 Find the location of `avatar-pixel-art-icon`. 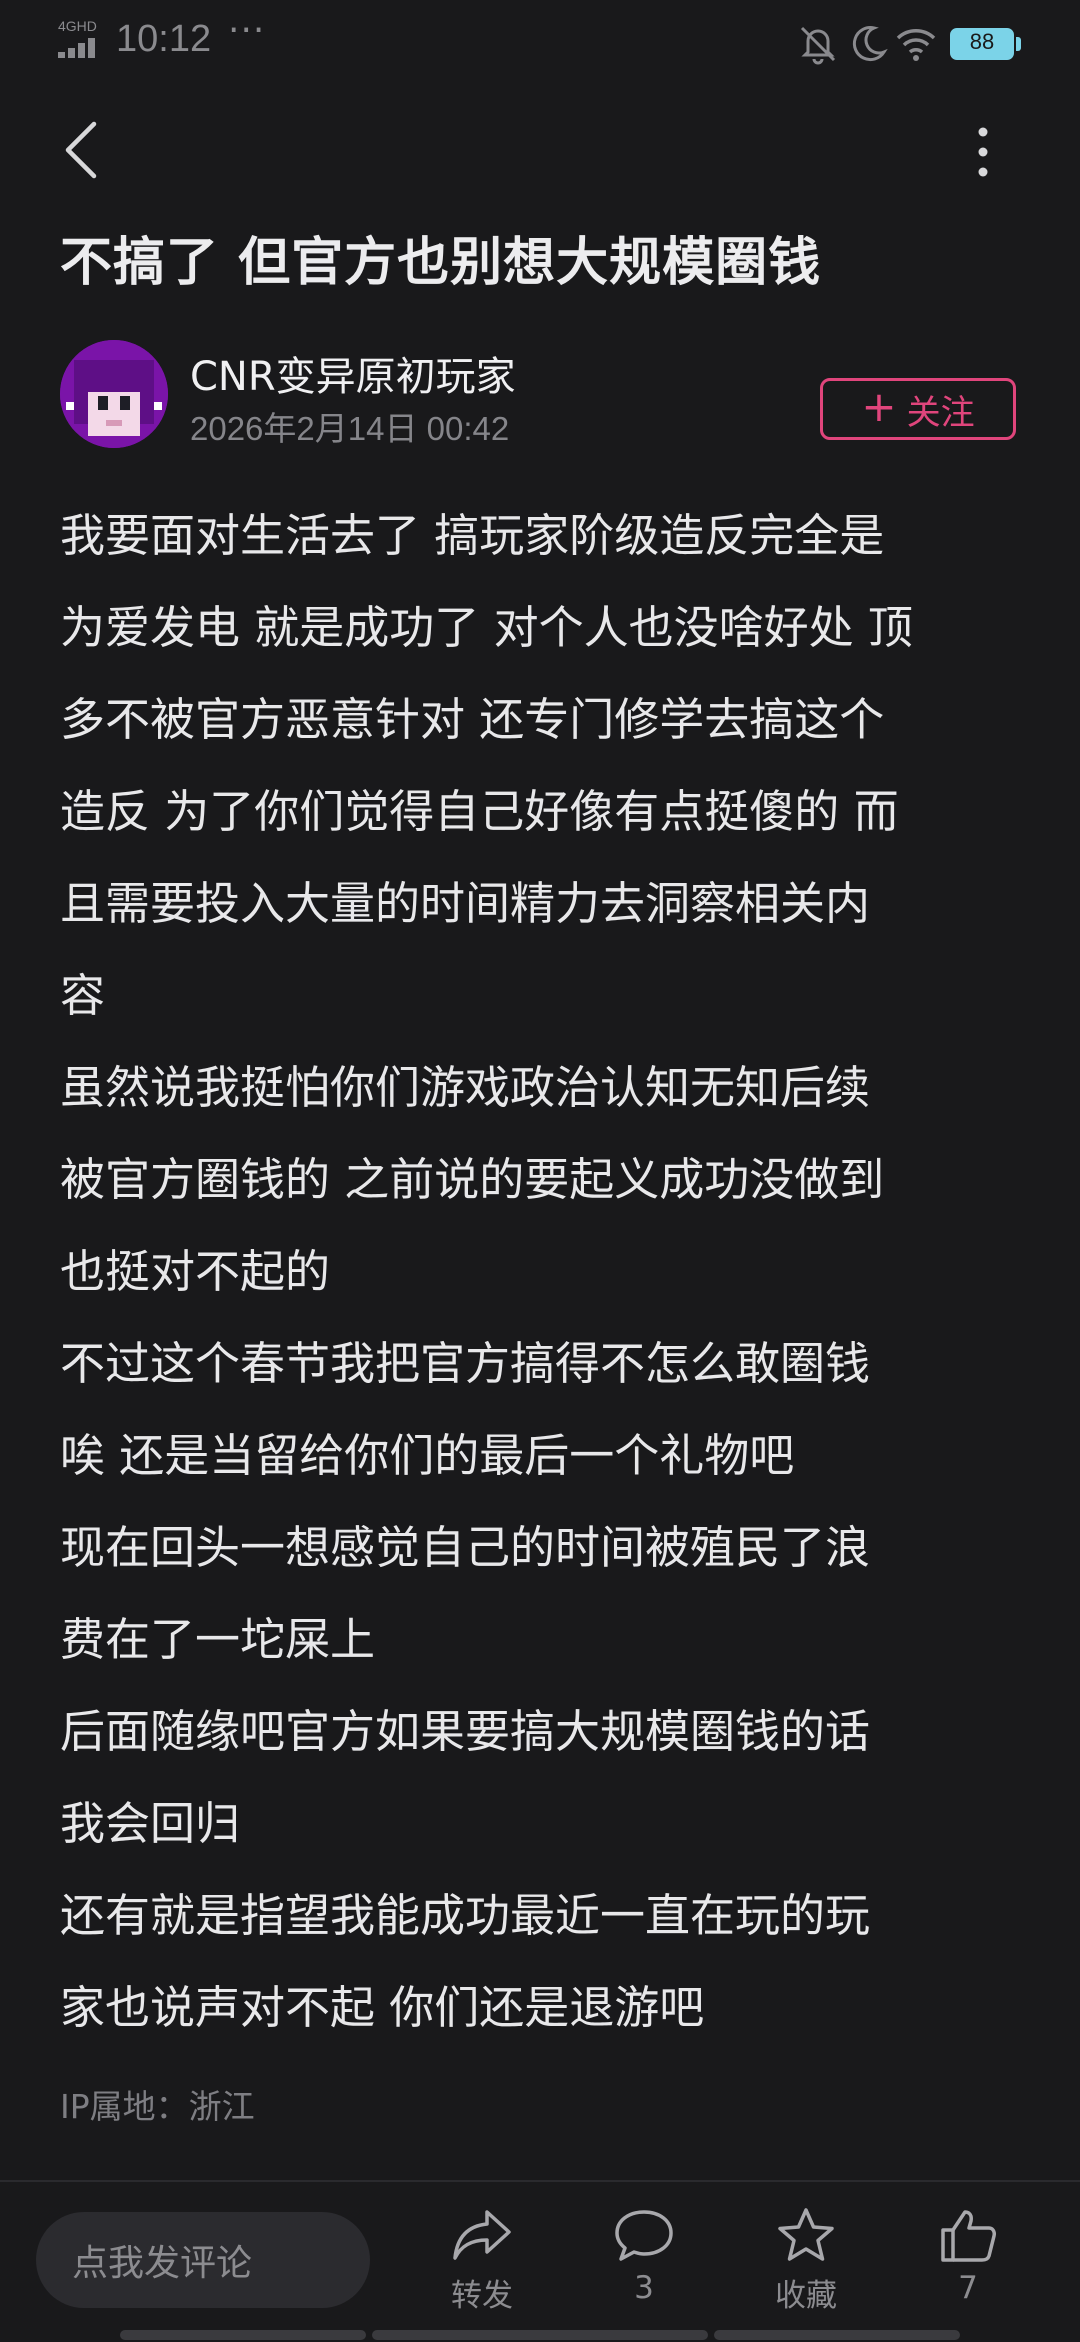

avatar-pixel-art-icon is located at coordinates (114, 394).